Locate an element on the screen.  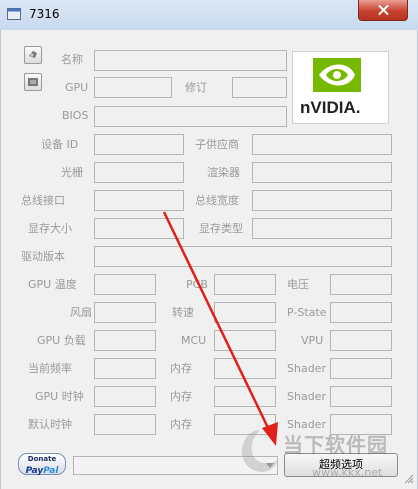
rops-field is located at coordinates (139, 172).